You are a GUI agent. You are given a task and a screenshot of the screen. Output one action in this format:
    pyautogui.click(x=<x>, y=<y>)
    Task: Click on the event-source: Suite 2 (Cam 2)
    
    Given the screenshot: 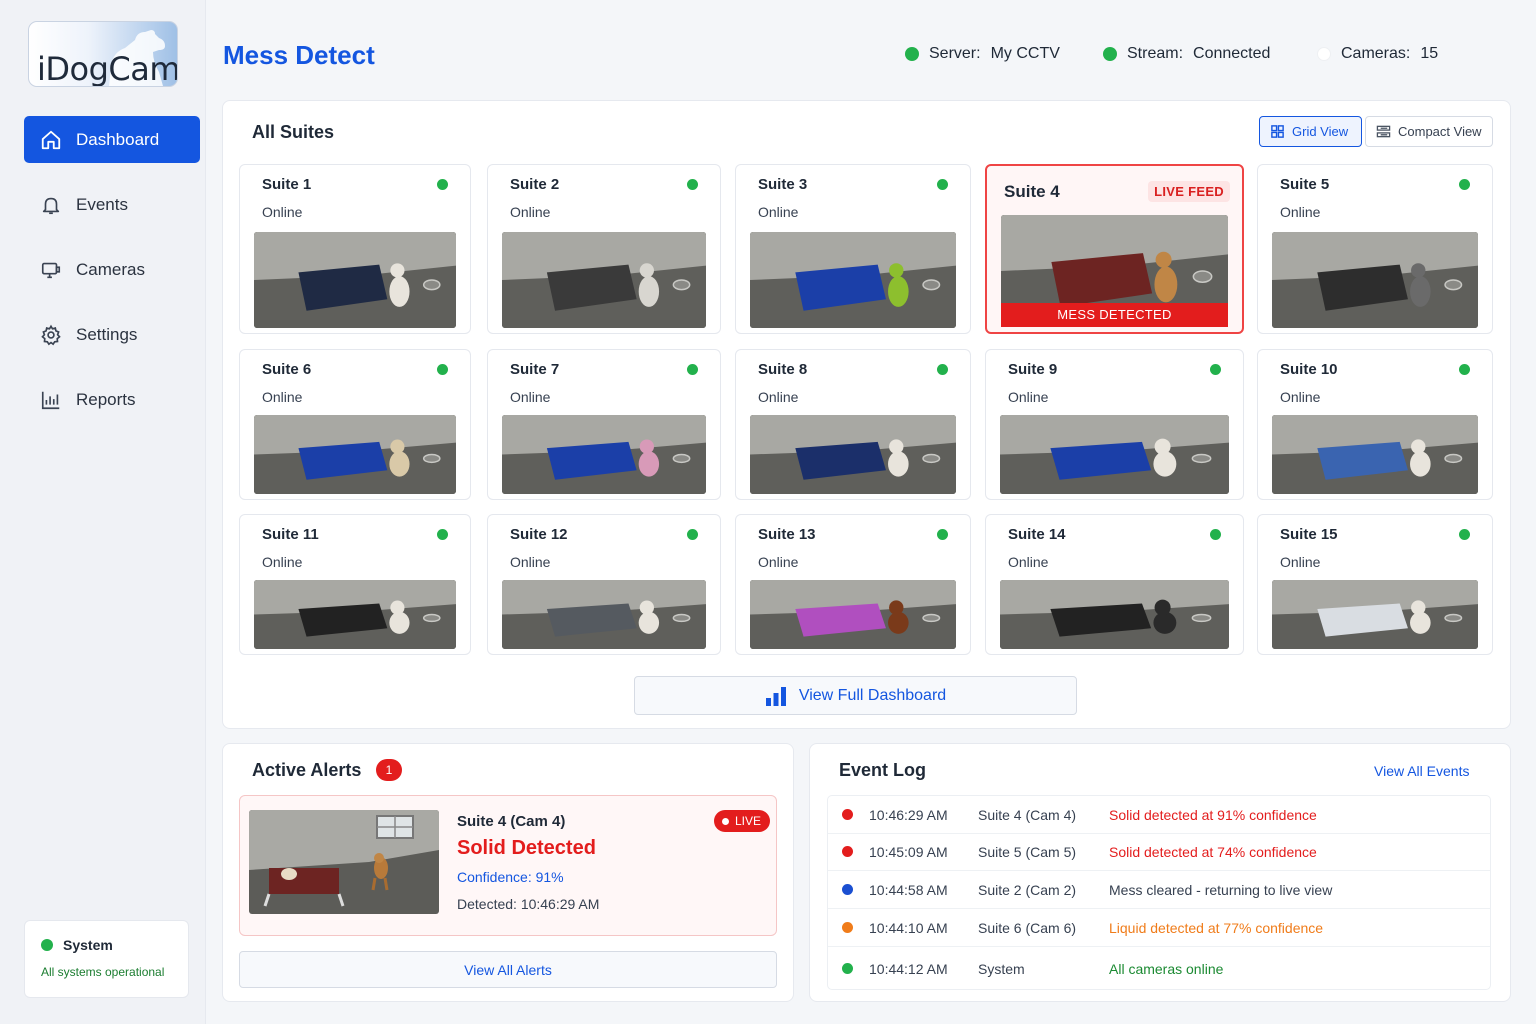 What is the action you would take?
    pyautogui.click(x=1027, y=890)
    